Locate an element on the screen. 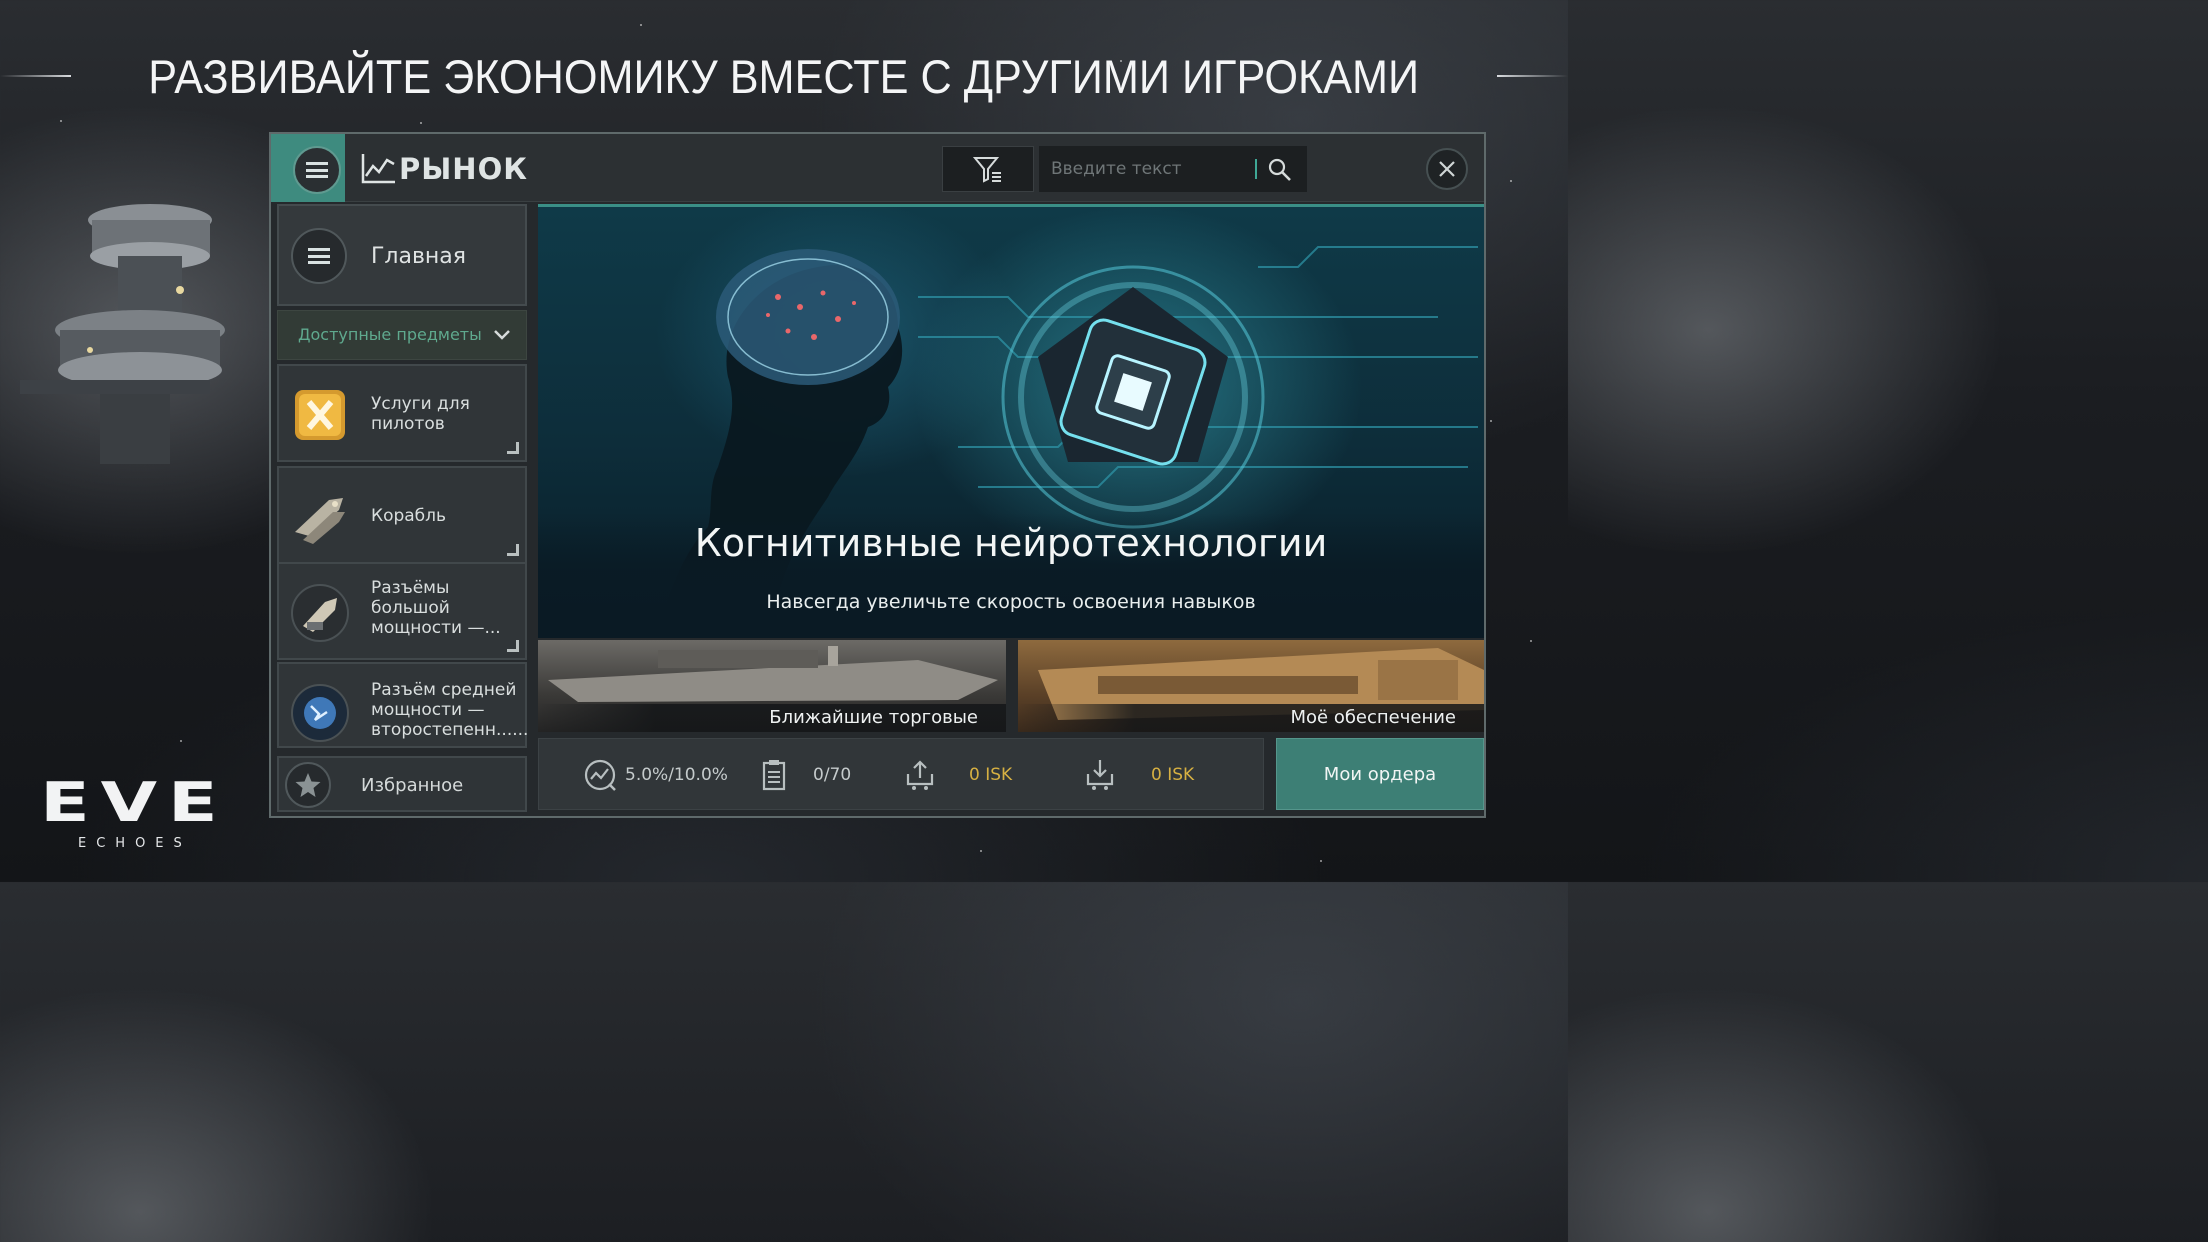 This screenshot has width=2208, height=1242. sidebar-item-label: Главная is located at coordinates (419, 256).